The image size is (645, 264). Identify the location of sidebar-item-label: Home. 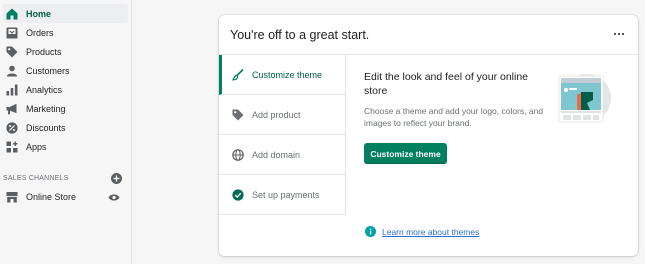
(39, 13).